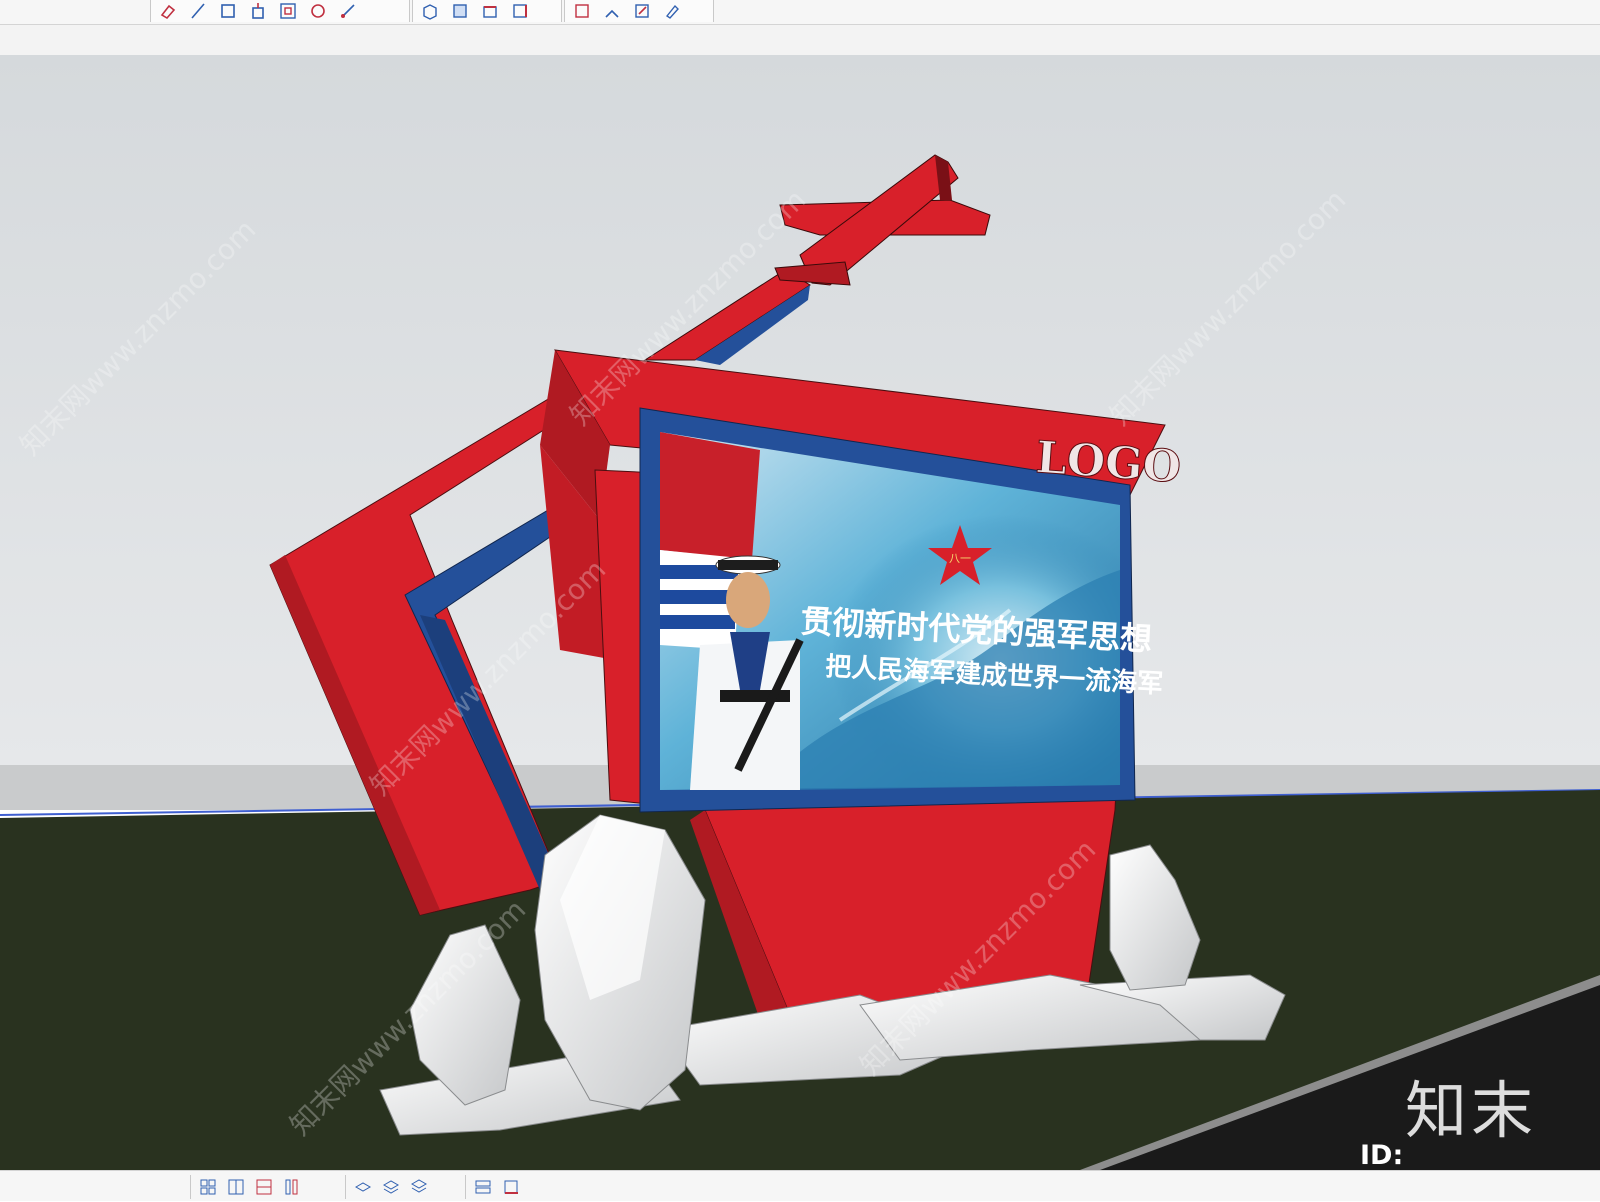 This screenshot has width=1600, height=1202. Describe the element at coordinates (1471, 1110) in the screenshot. I see `brand-watermark: 知末` at that location.